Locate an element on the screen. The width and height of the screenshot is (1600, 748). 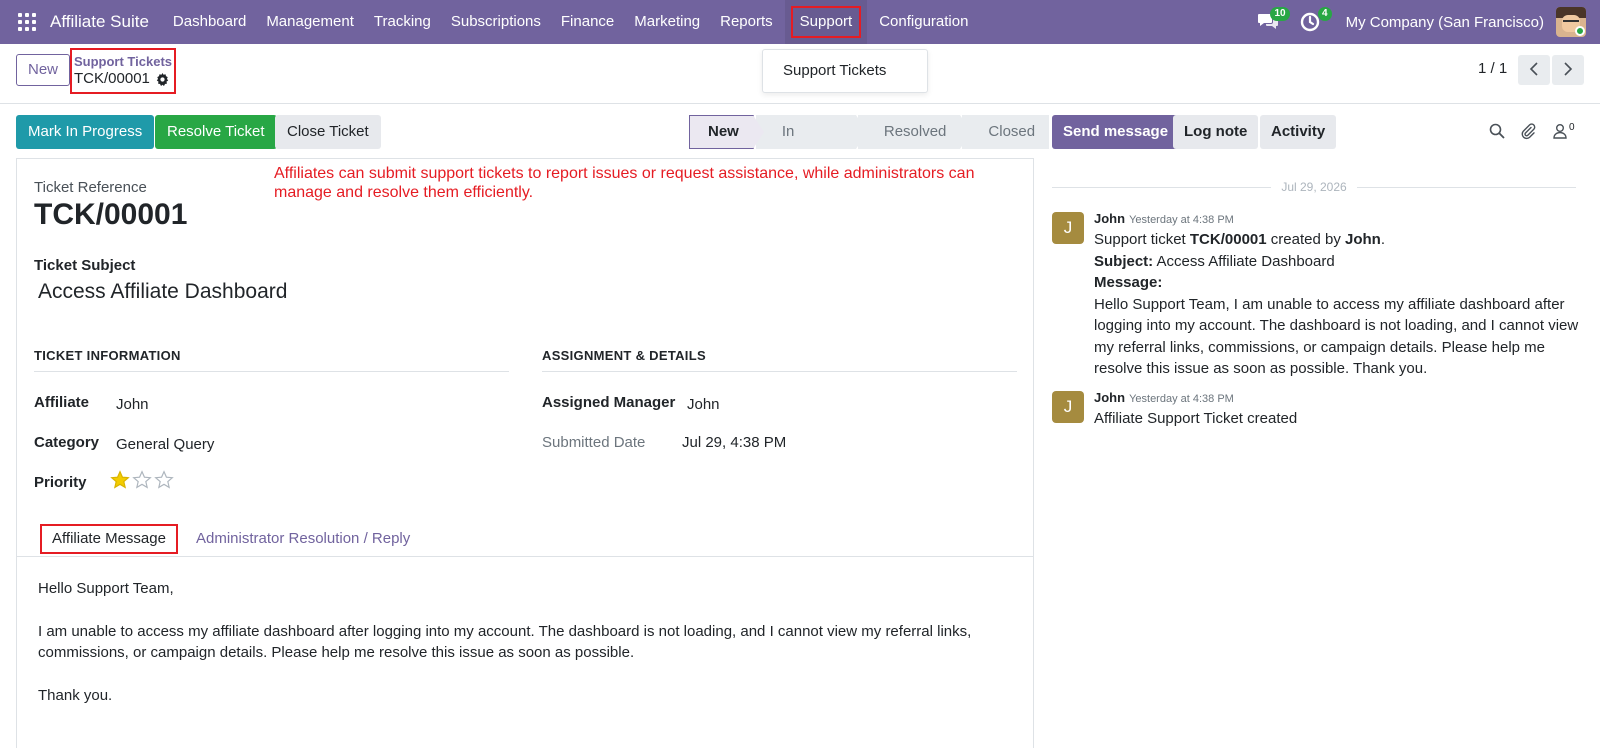
messages-badge: 10 is located at coordinates (1280, 14).